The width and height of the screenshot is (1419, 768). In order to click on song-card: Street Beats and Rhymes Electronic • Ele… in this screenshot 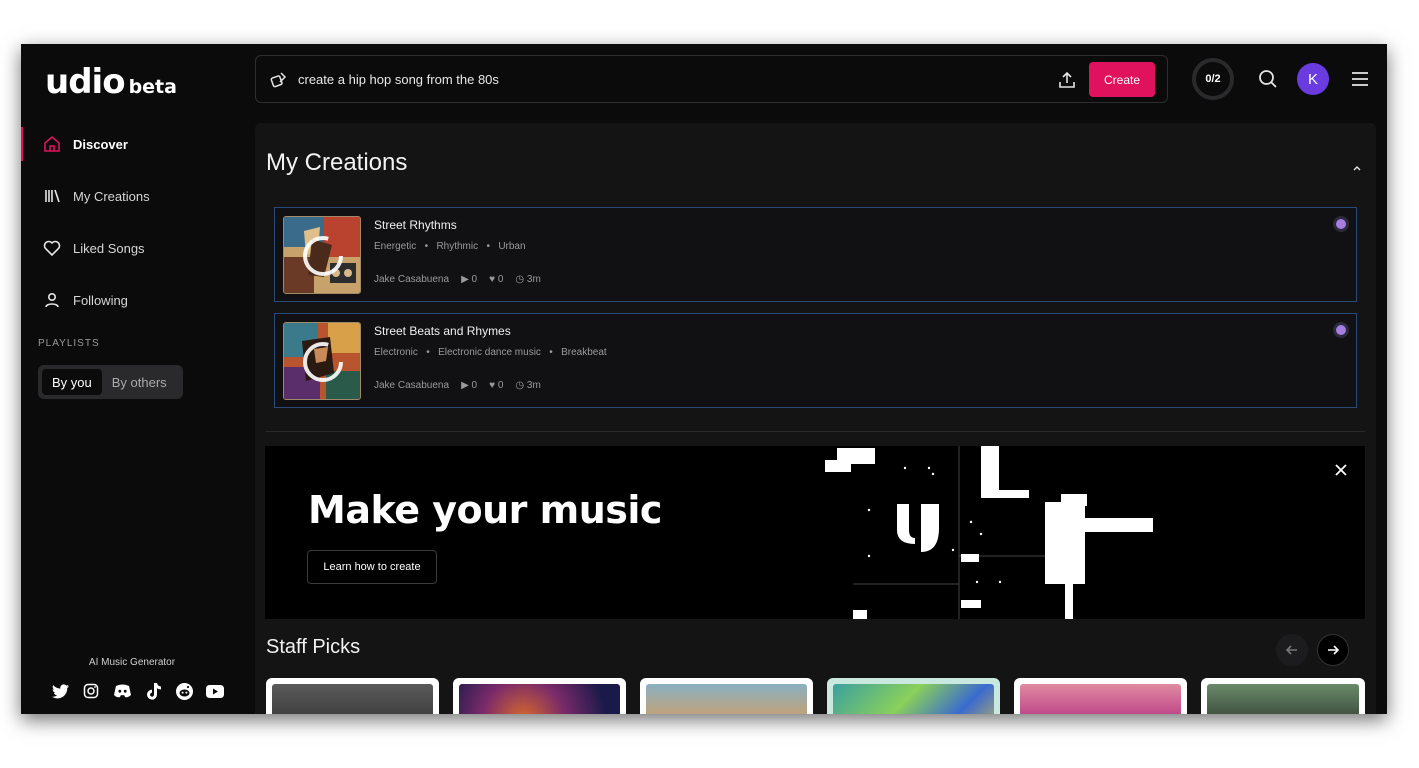, I will do `click(815, 360)`.